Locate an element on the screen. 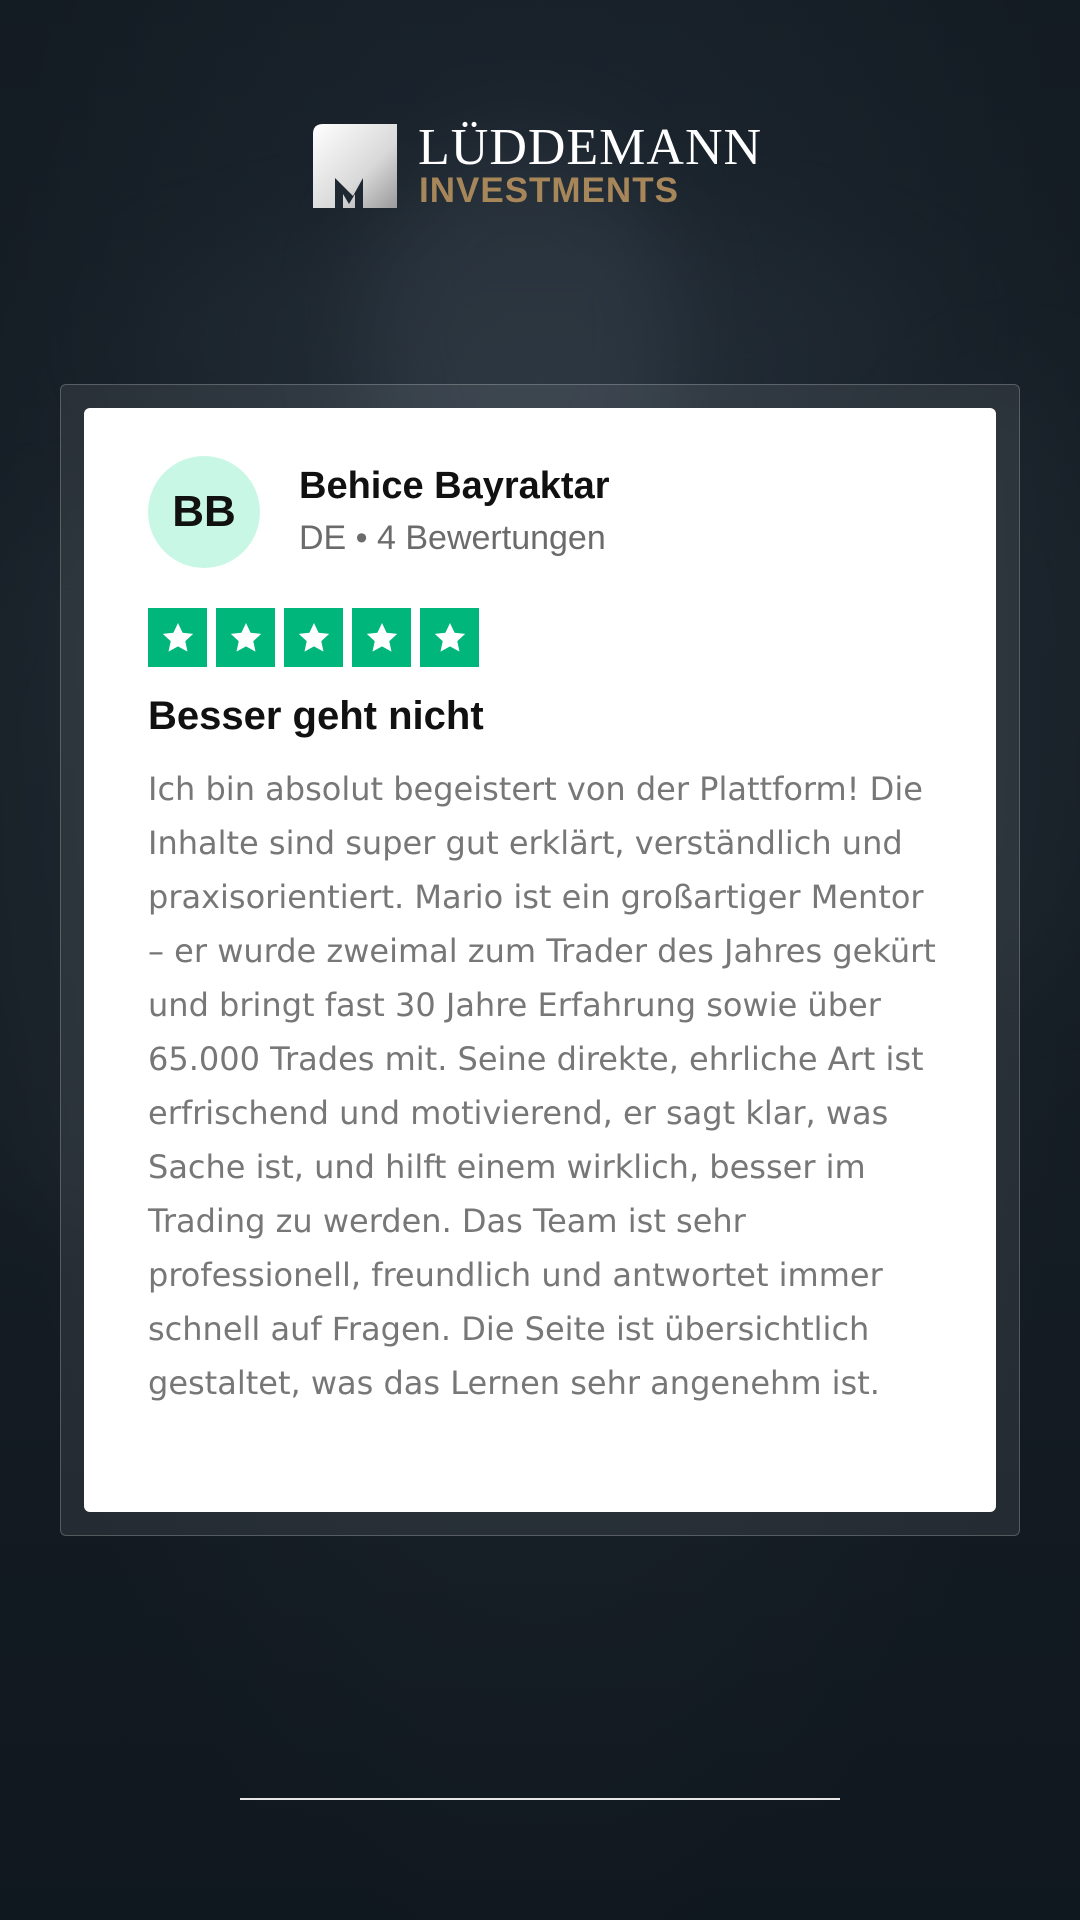 The image size is (1080, 1920). reviewer-name: Behice Bayraktar is located at coordinates (454, 486).